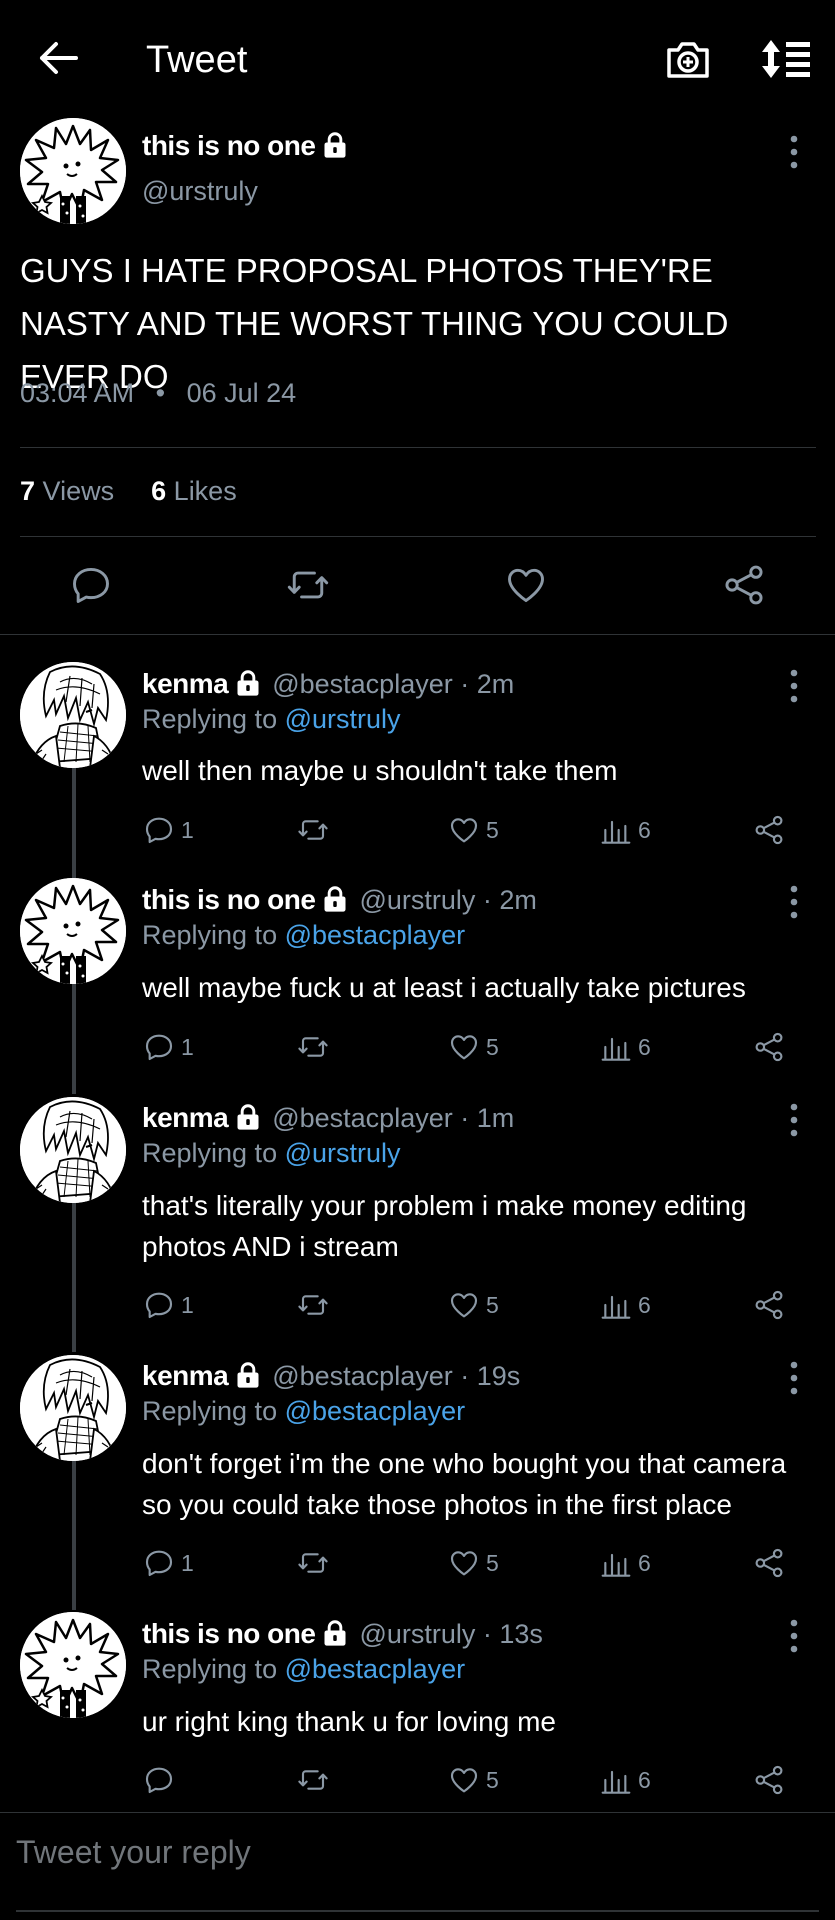 Image resolution: width=835 pixels, height=1920 pixels. Describe the element at coordinates (200, 191) in the screenshot. I see `author-handle: @urstruly` at that location.